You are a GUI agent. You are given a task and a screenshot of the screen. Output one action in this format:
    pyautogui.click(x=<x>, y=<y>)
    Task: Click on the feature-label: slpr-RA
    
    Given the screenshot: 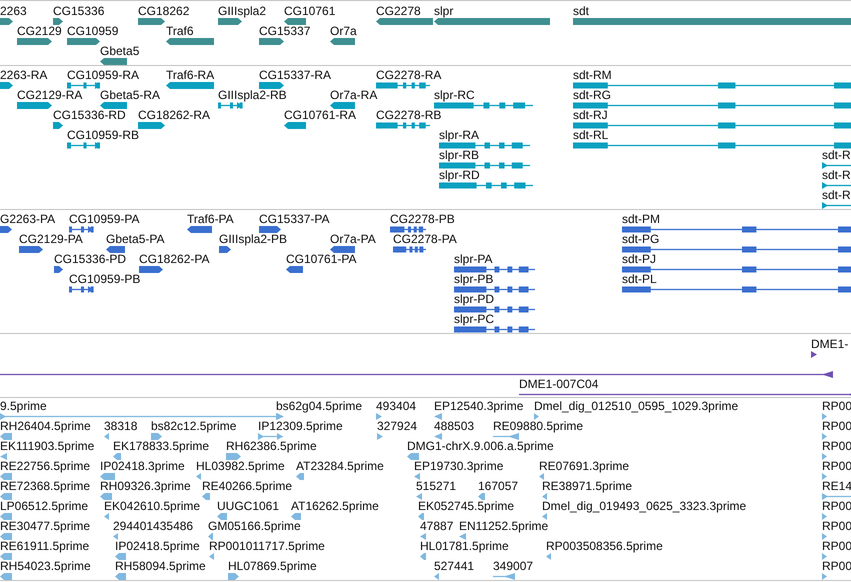 What is the action you would take?
    pyautogui.click(x=459, y=135)
    